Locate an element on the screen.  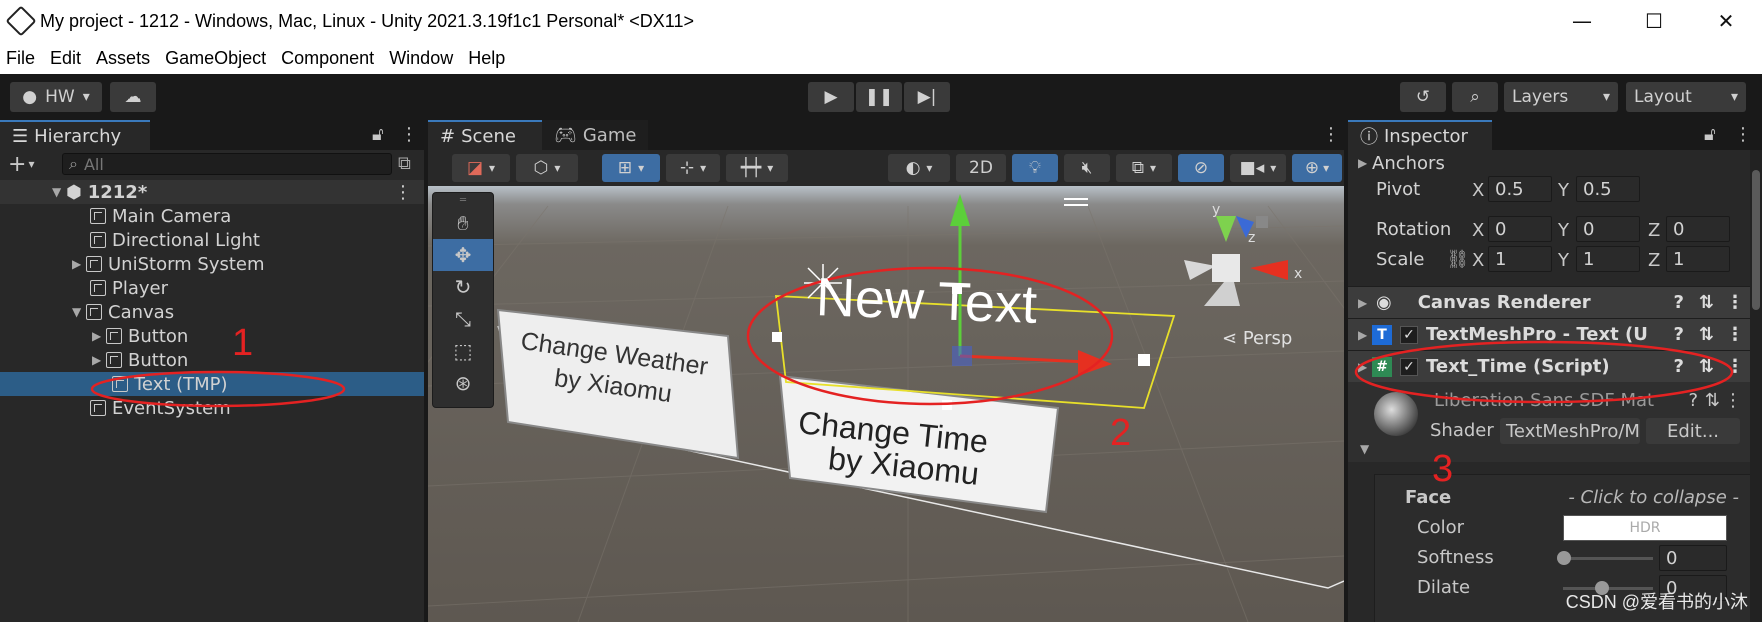
gizmo-lock-icon is located at coordinates (1262, 222).